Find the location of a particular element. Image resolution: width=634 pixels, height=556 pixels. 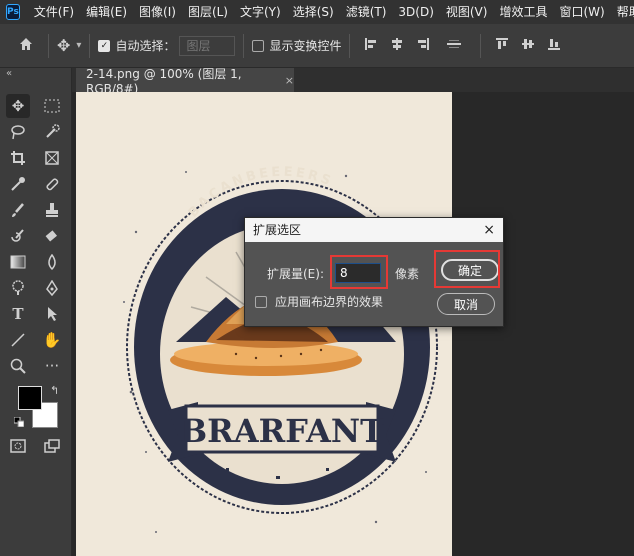

marquee-tool-icon is located at coordinates (52, 106).